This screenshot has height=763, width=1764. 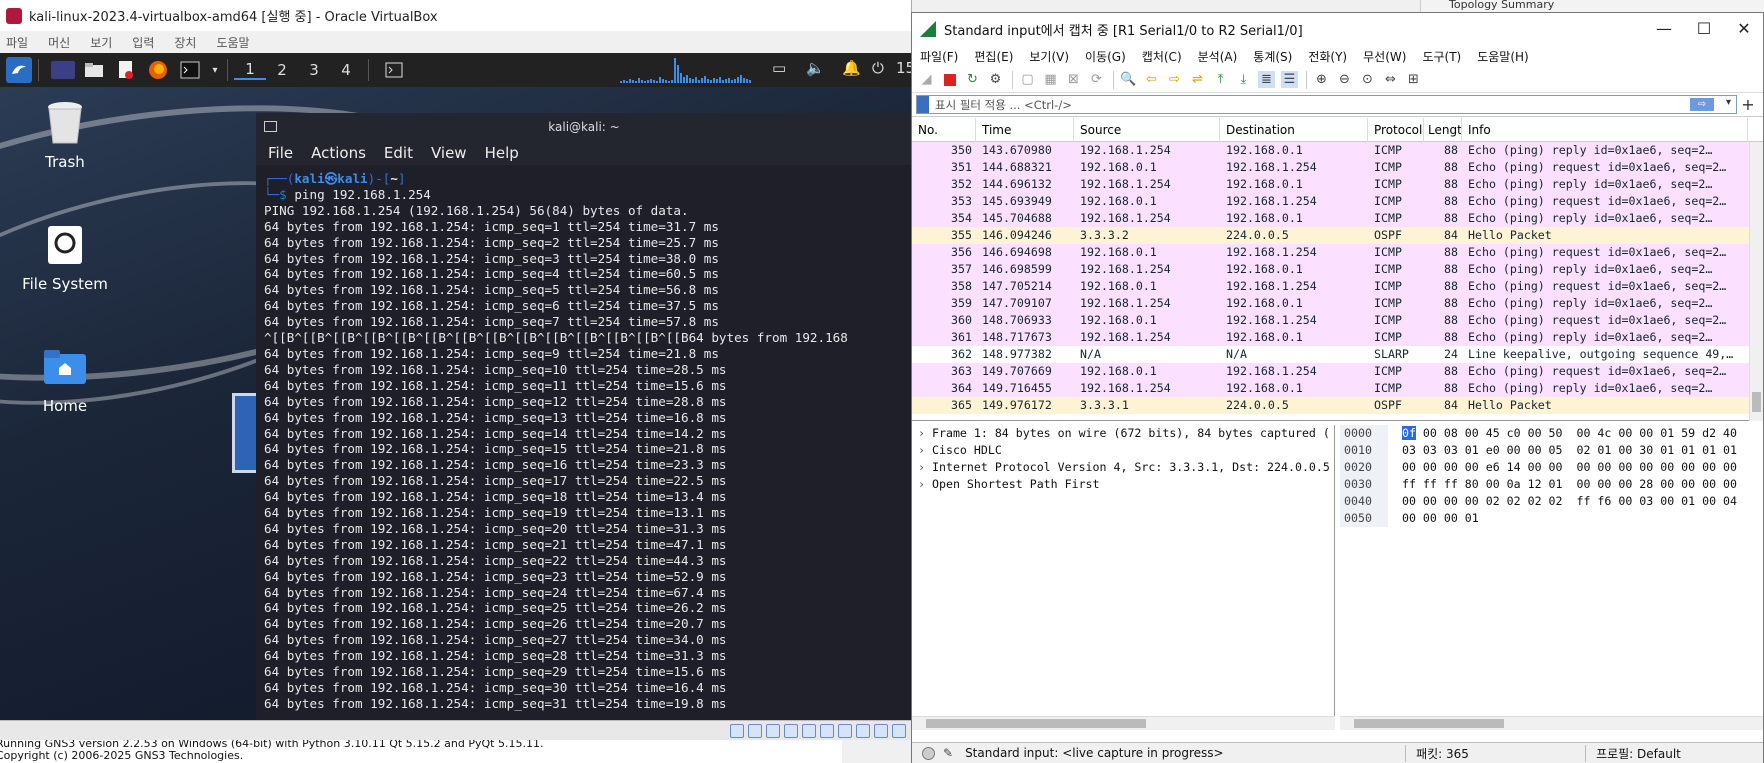 I want to click on vbox-menu-input: 입력, so click(x=143, y=42).